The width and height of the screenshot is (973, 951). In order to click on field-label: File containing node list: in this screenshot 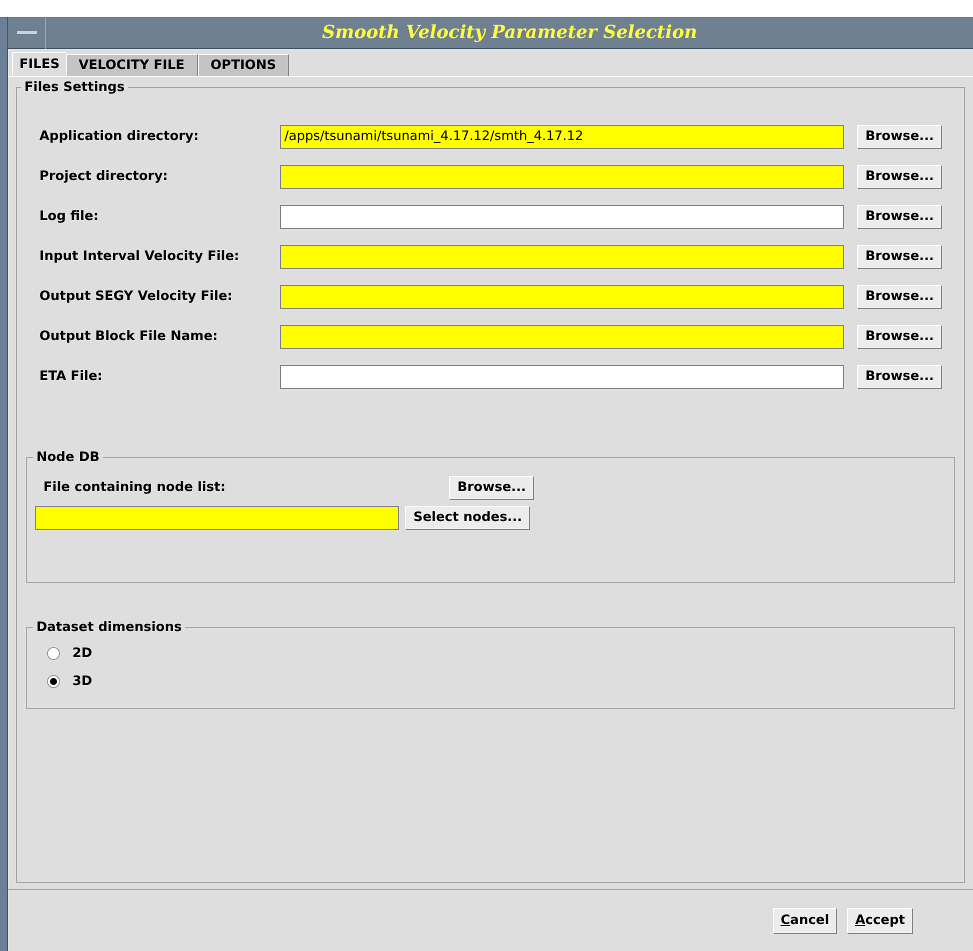, I will do `click(135, 488)`.